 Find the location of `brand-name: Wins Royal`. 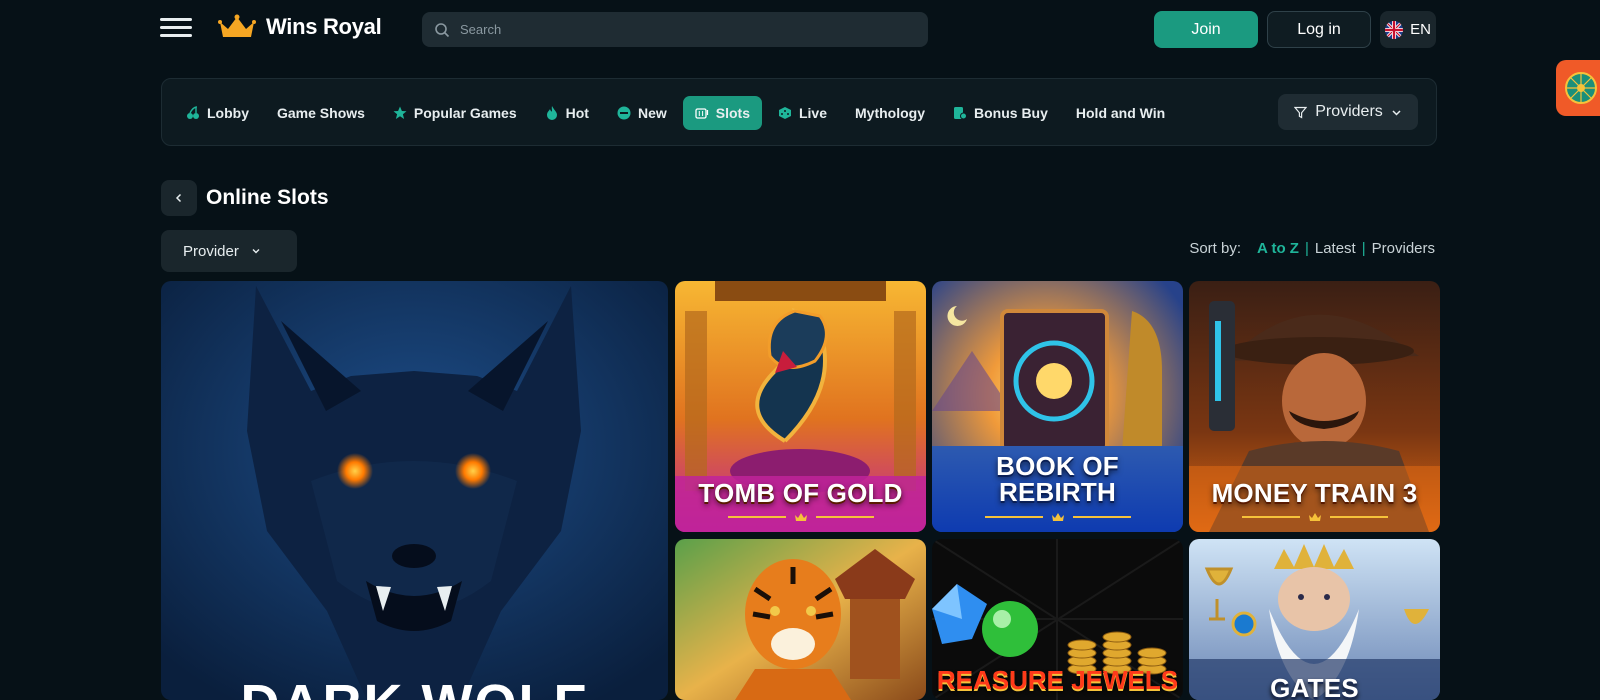

brand-name: Wins Royal is located at coordinates (324, 26).